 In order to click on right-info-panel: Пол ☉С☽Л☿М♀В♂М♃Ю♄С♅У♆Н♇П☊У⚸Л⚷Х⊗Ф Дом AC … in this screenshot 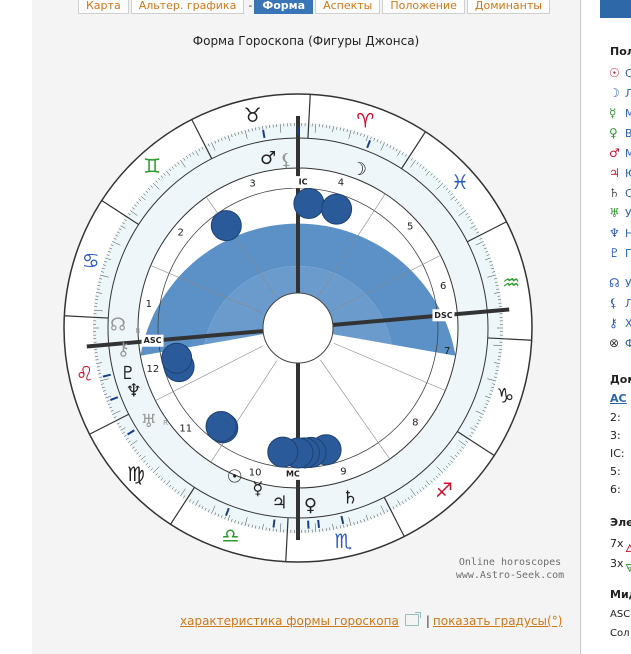, I will do `click(615, 327)`.